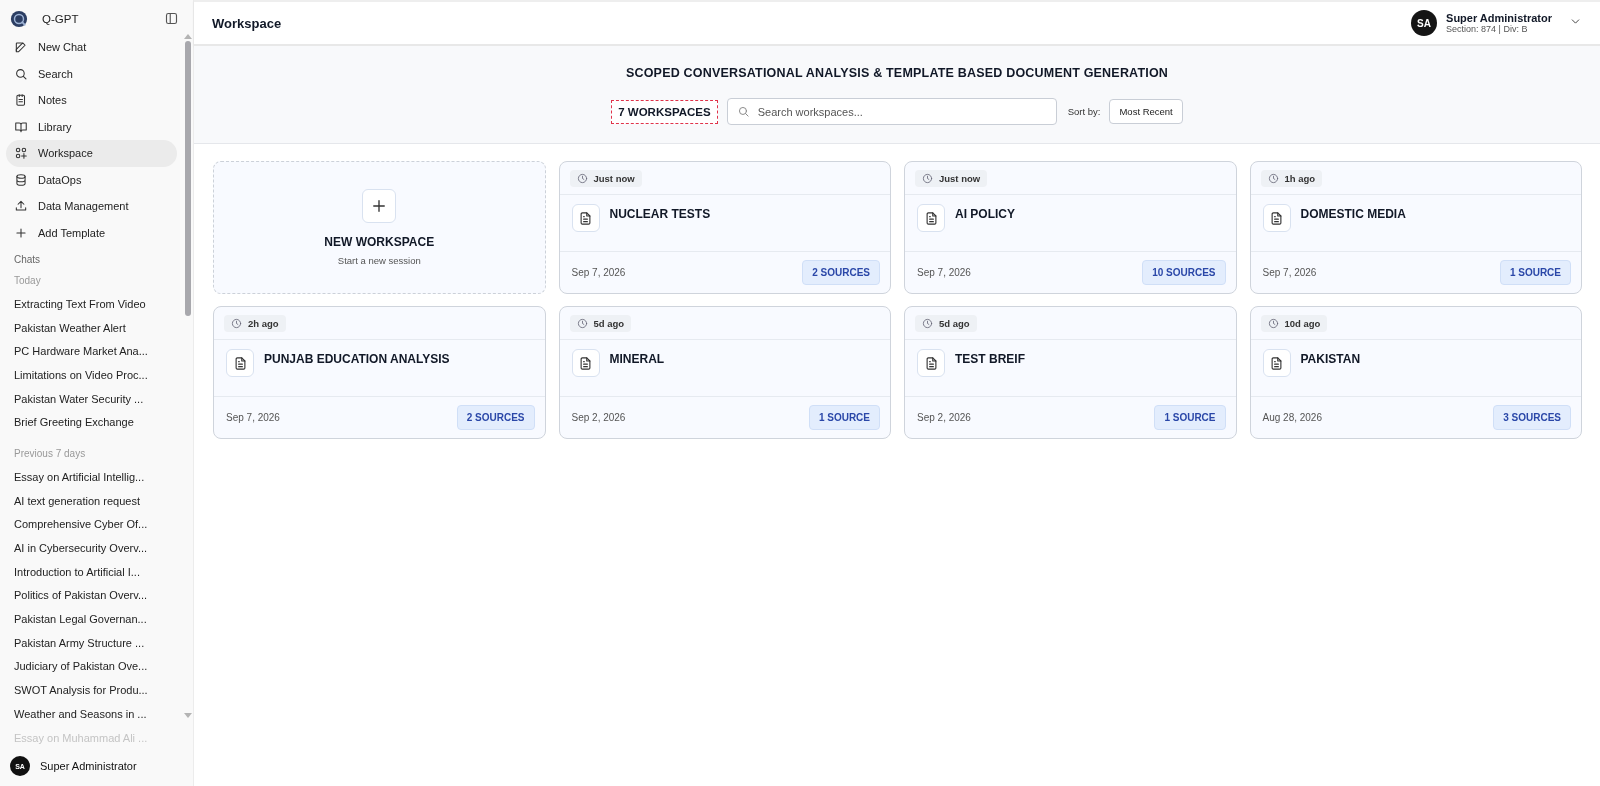  Describe the element at coordinates (379, 260) in the screenshot. I see `card-subtitle: Start a new session` at that location.